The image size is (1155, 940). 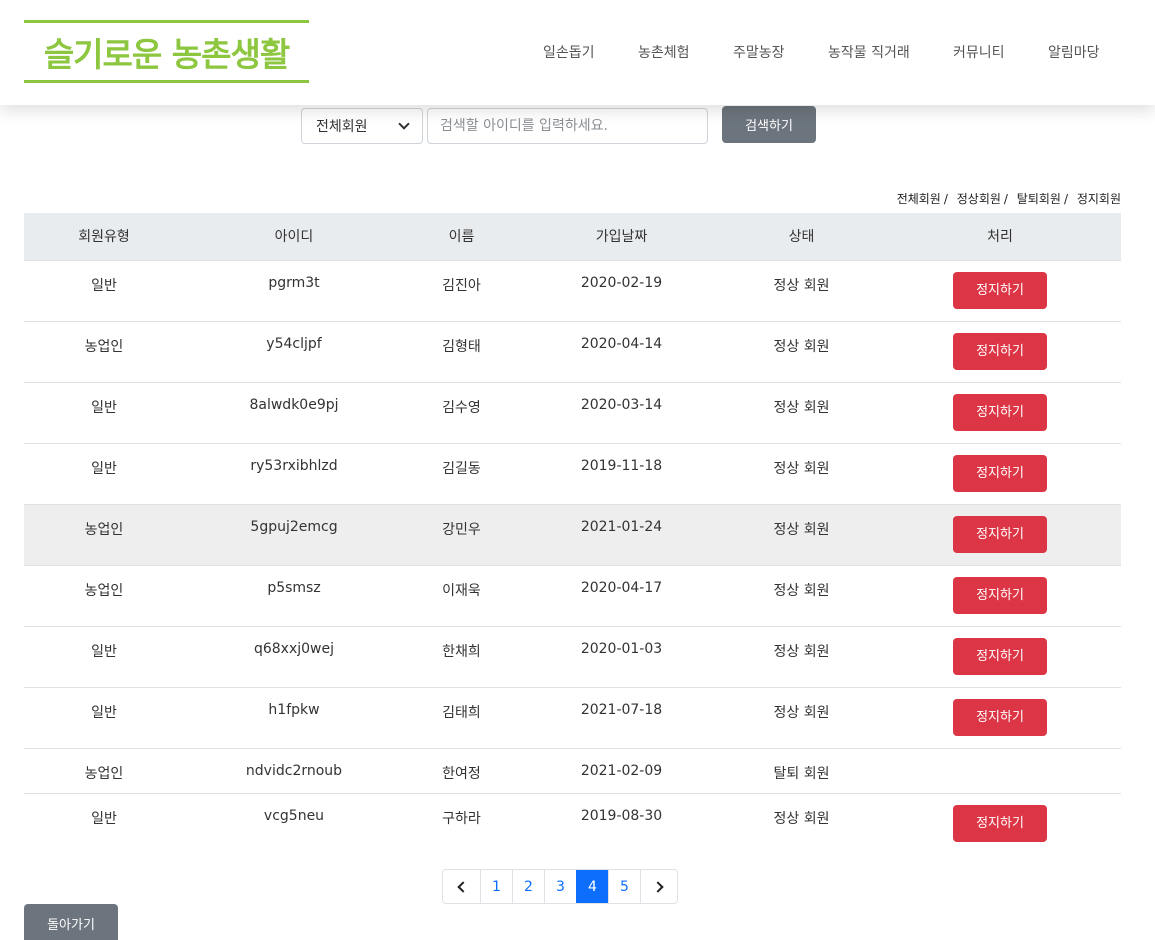 I want to click on cell-date-text: 2019-11-18, so click(x=621, y=465).